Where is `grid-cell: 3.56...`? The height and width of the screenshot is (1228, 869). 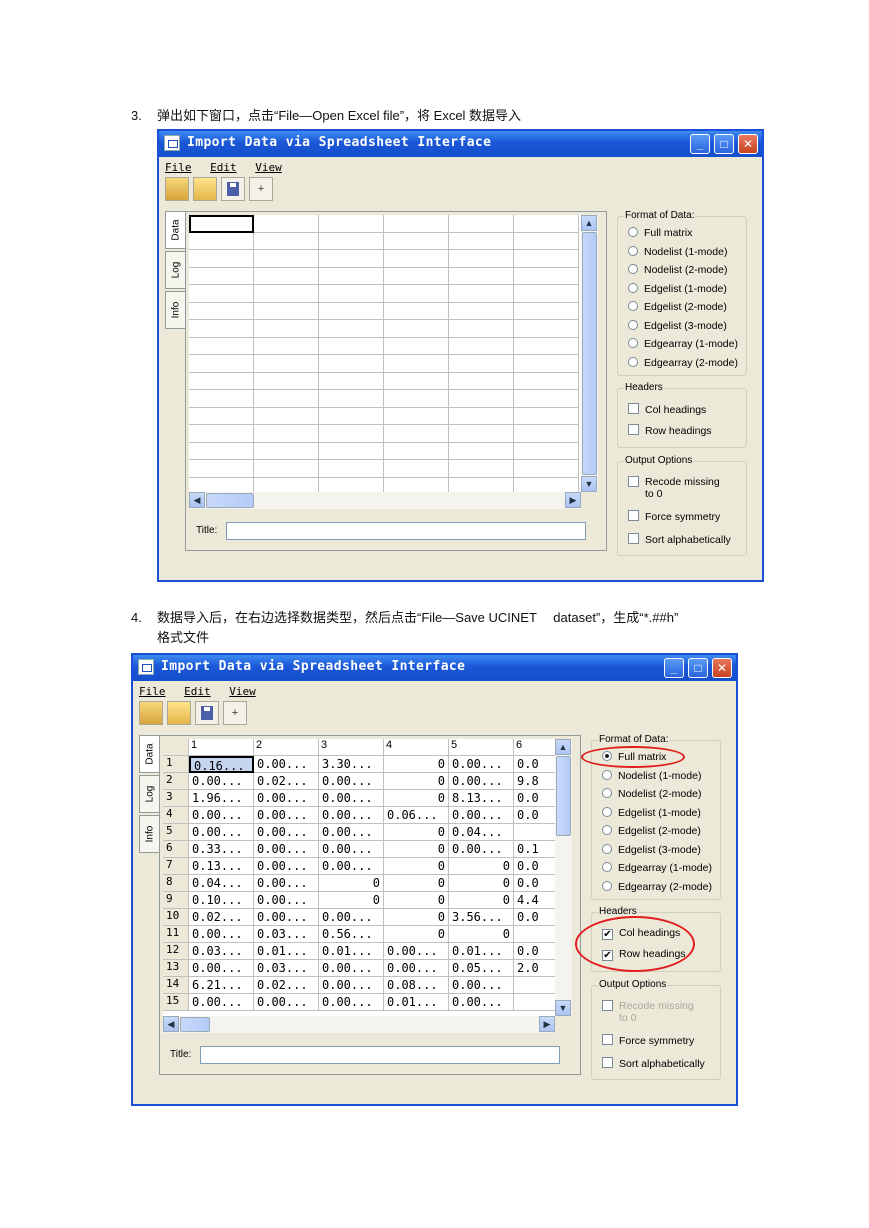 grid-cell: 3.56... is located at coordinates (481, 917).